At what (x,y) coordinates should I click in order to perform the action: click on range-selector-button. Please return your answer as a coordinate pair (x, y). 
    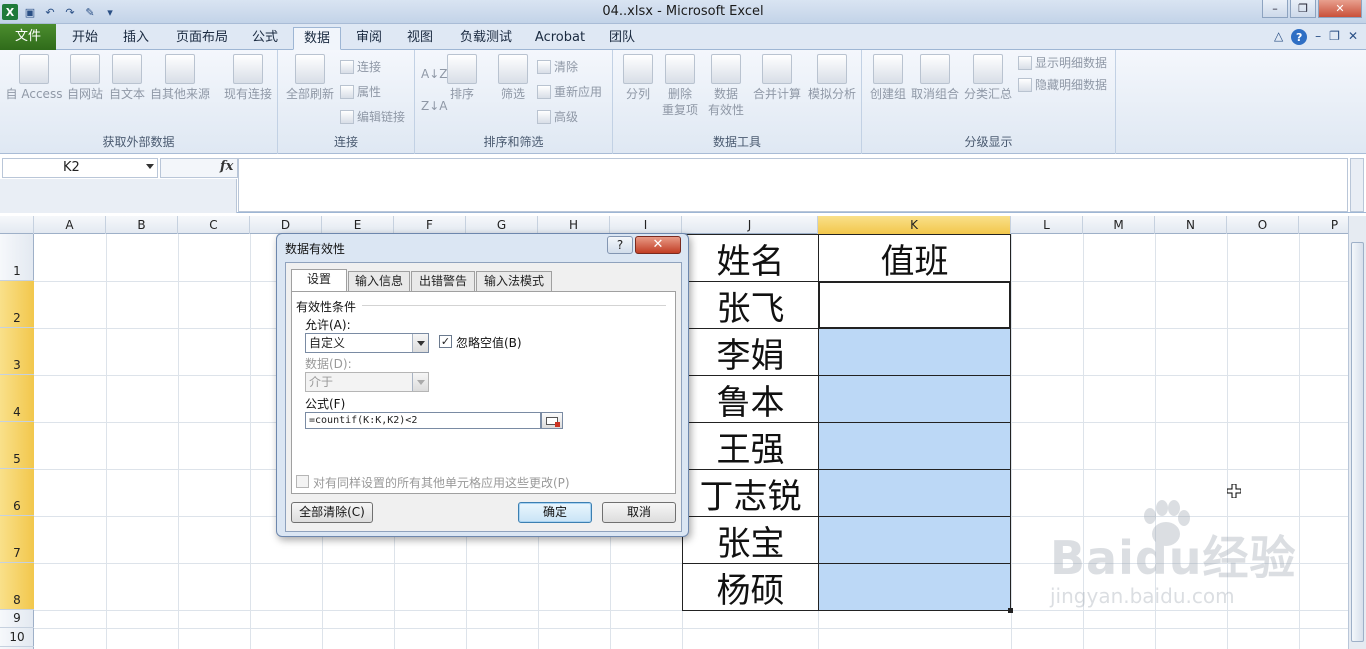
    Looking at the image, I should click on (552, 420).